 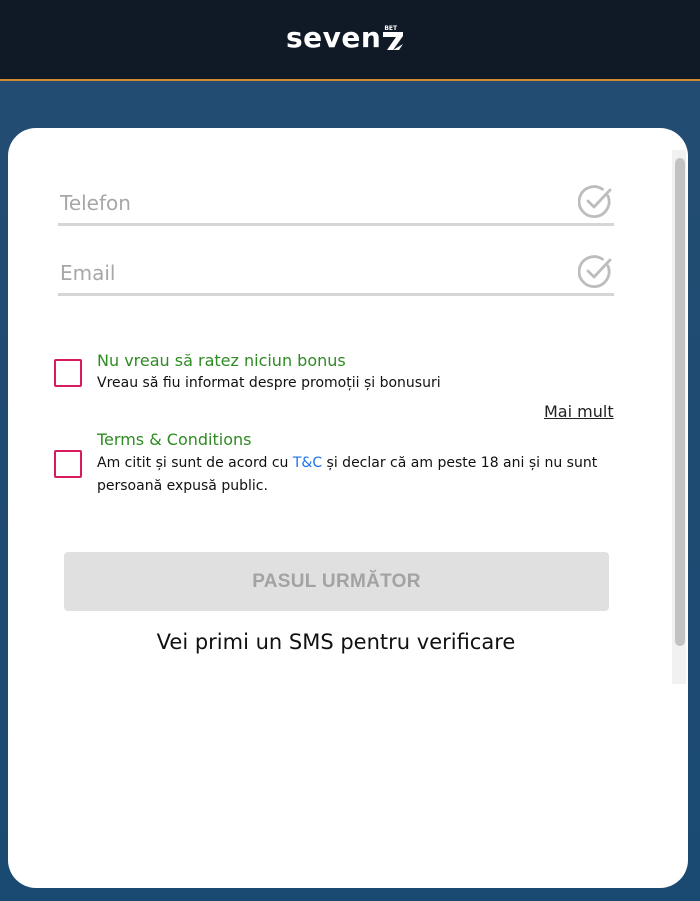 What do you see at coordinates (336, 642) in the screenshot?
I see `sms-verification-note: Vei primi un SMS pentru verificare` at bounding box center [336, 642].